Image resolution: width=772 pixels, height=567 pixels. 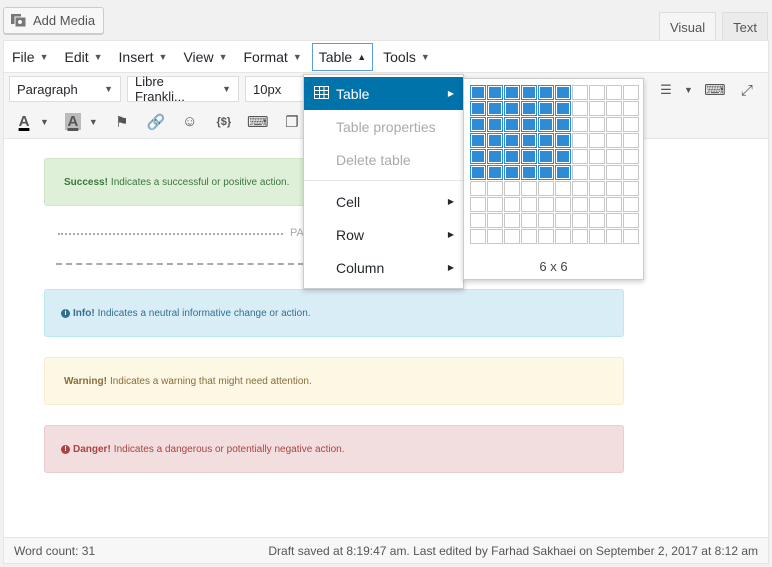 I want to click on menu-edit: Edit ▼, so click(x=83, y=57).